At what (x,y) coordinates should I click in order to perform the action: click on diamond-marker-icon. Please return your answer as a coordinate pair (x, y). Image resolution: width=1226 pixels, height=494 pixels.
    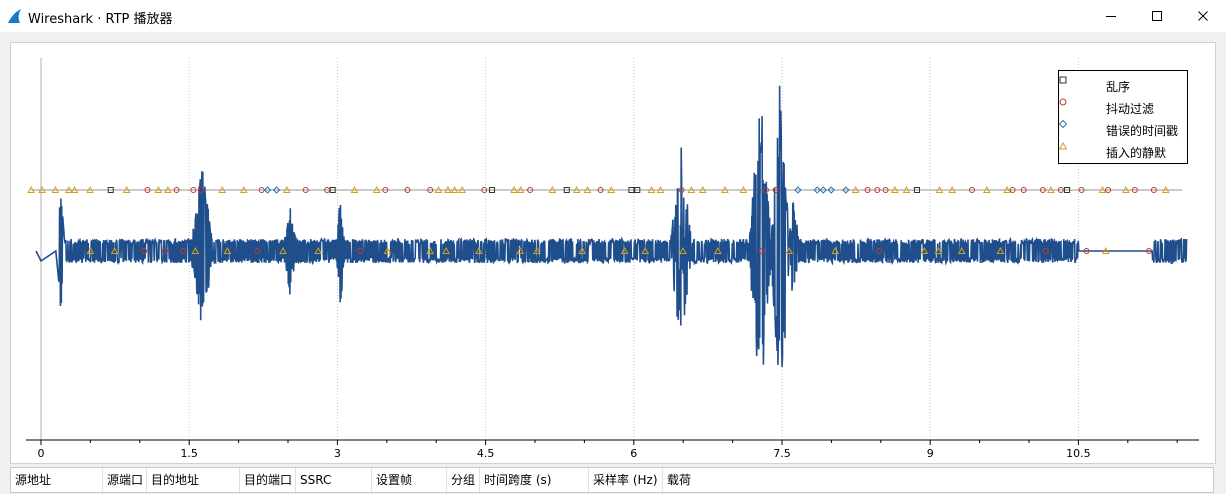
    Looking at the image, I should click on (1063, 124).